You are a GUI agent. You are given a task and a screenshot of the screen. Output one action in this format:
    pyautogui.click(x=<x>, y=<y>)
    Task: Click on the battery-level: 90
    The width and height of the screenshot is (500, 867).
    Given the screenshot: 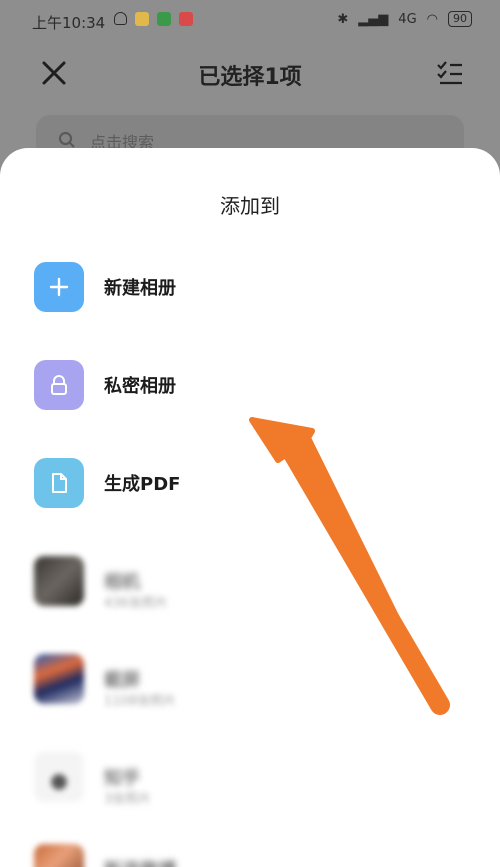 What is the action you would take?
    pyautogui.click(x=460, y=18)
    